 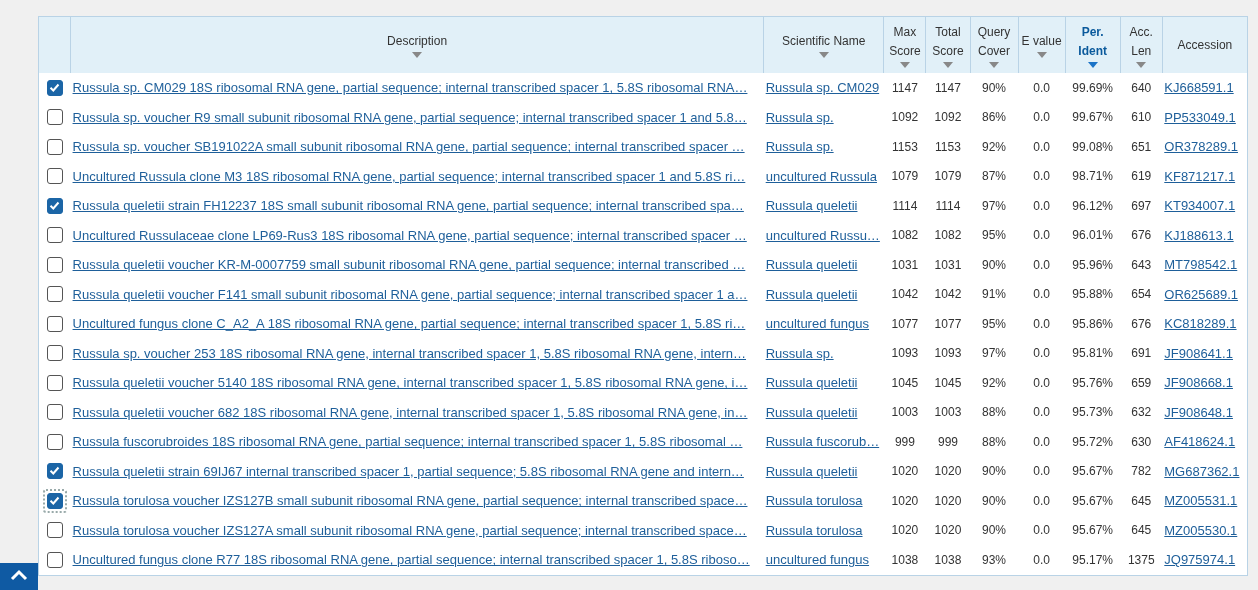 I want to click on max-score-cell: 1042, so click(x=905, y=294).